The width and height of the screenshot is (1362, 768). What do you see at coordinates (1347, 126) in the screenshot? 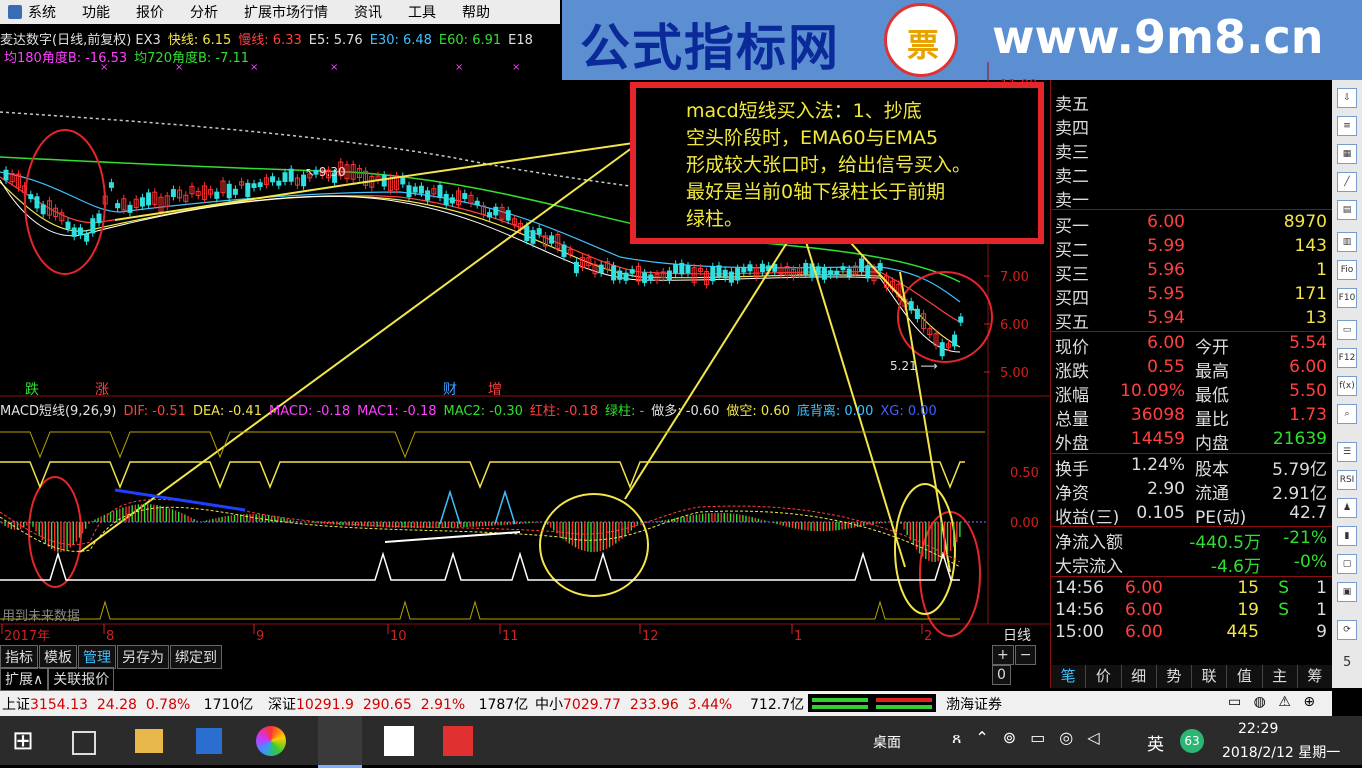
I see `list-icon: ≡` at bounding box center [1347, 126].